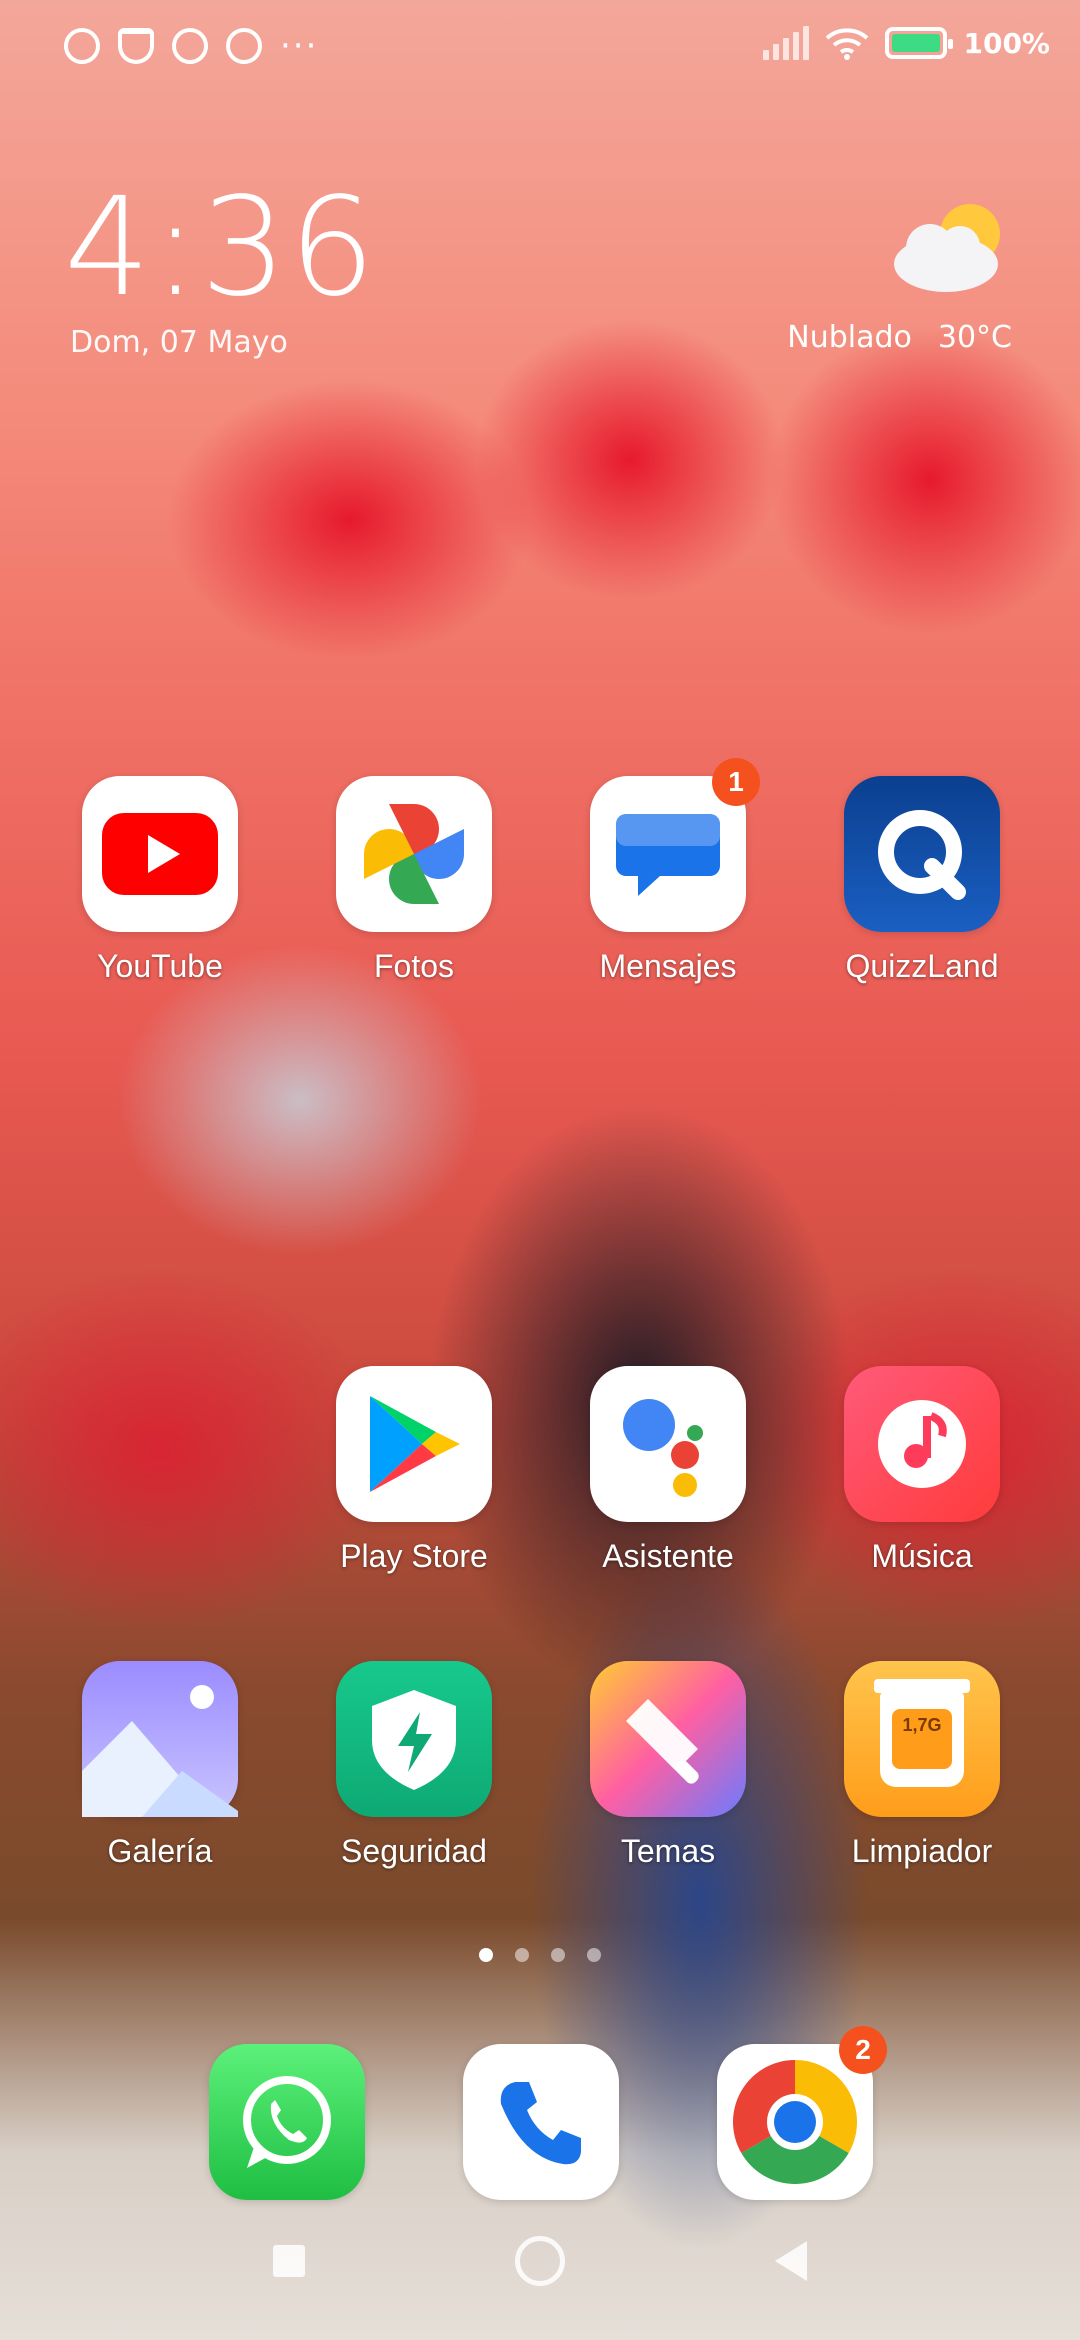 This screenshot has height=2340, width=1080. Describe the element at coordinates (136, 46) in the screenshot. I see `notification-icon` at that location.